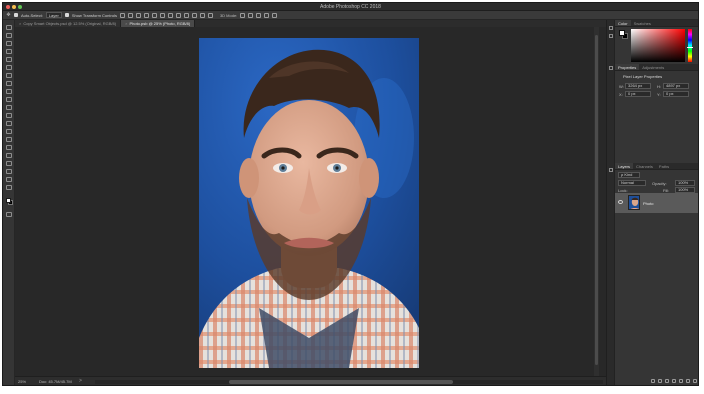  Describe the element at coordinates (627, 67) in the screenshot. I see `tab-properties: Properties` at that location.